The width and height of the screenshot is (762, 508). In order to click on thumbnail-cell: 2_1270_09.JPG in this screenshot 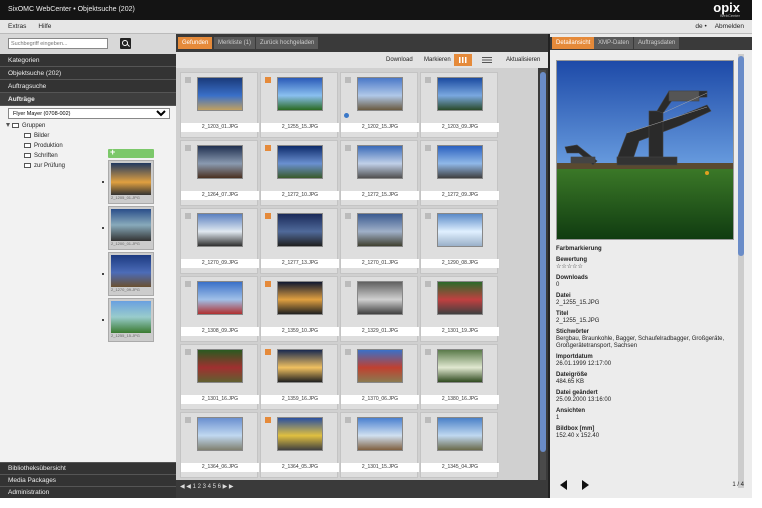, I will do `click(219, 241)`.